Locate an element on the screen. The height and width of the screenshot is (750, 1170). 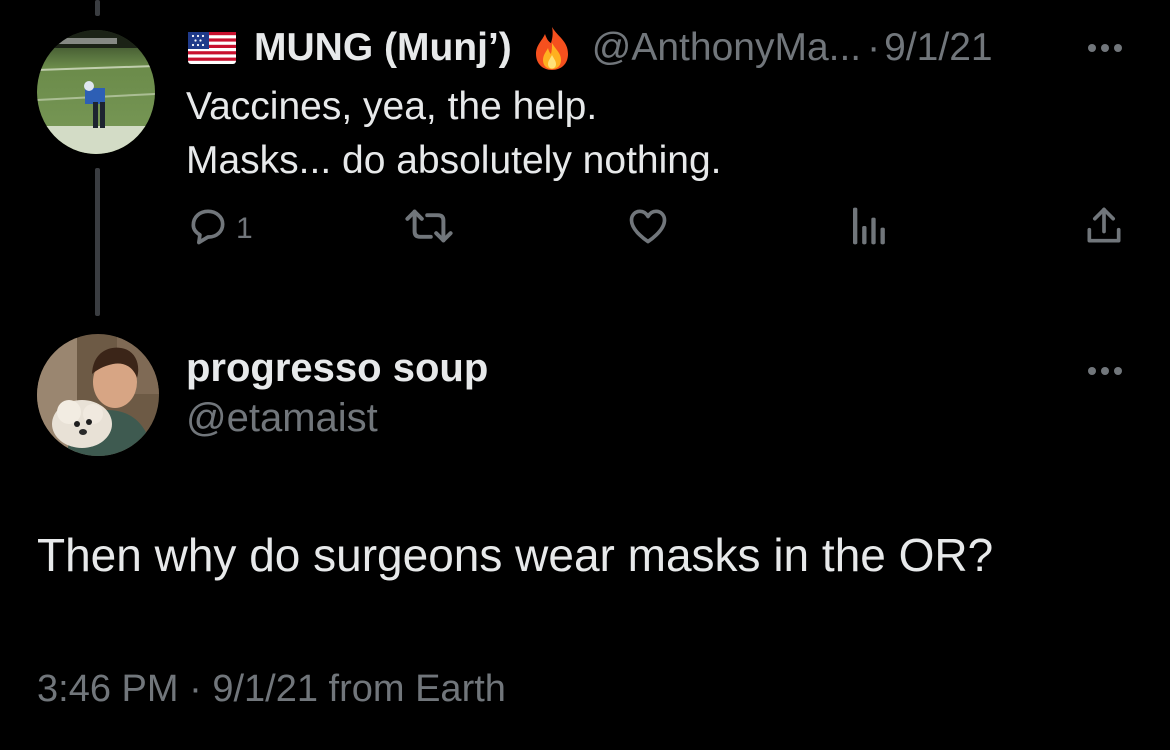
thread-line-top is located at coordinates (97, 8).